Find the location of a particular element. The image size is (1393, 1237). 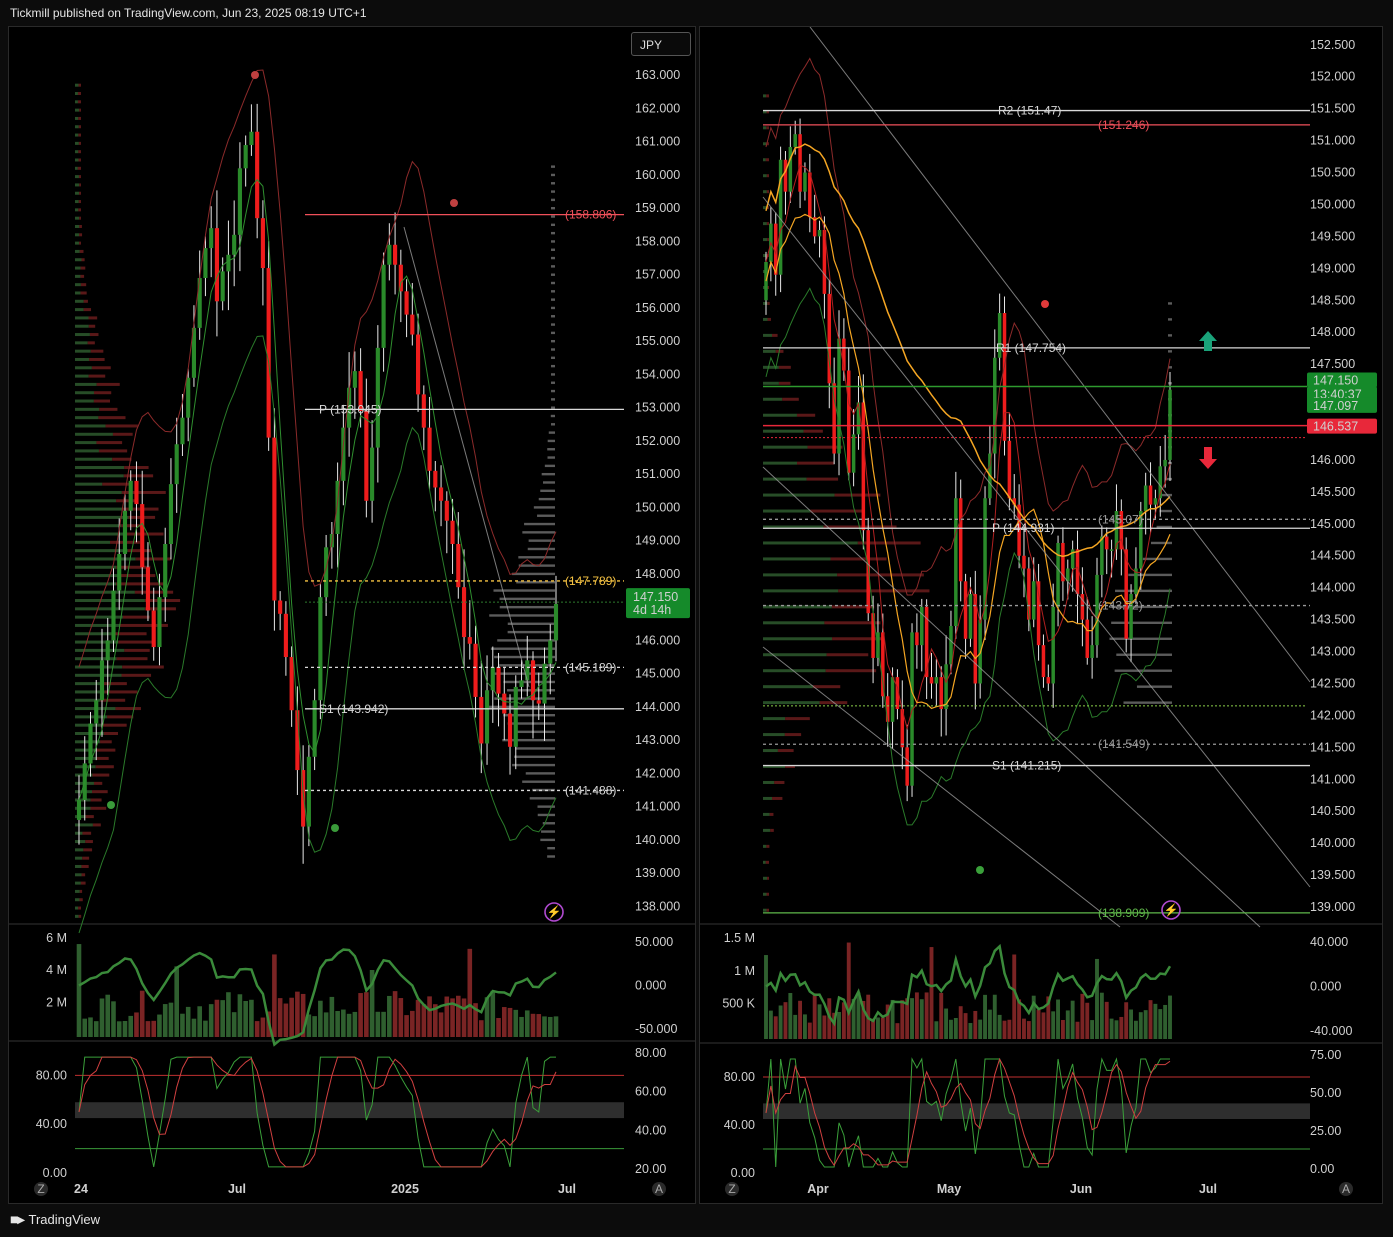

currency-button: JPY is located at coordinates (661, 44).